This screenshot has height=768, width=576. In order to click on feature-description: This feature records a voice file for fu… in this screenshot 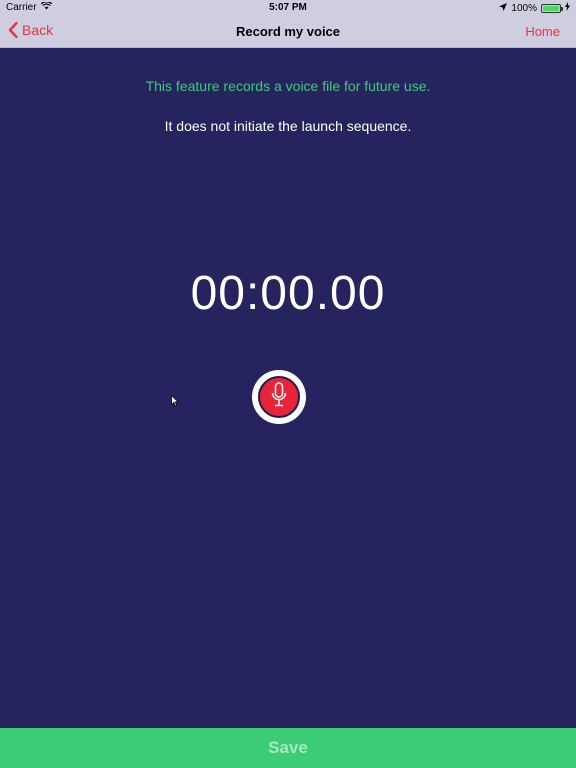, I will do `click(288, 86)`.